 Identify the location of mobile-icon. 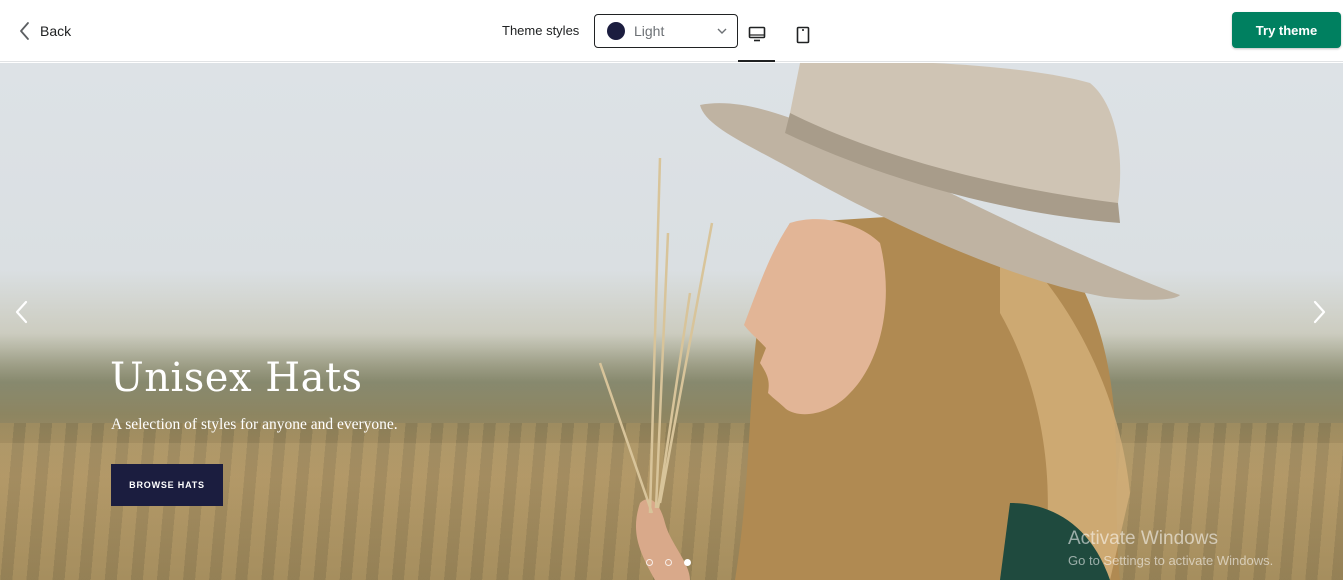
(802, 35).